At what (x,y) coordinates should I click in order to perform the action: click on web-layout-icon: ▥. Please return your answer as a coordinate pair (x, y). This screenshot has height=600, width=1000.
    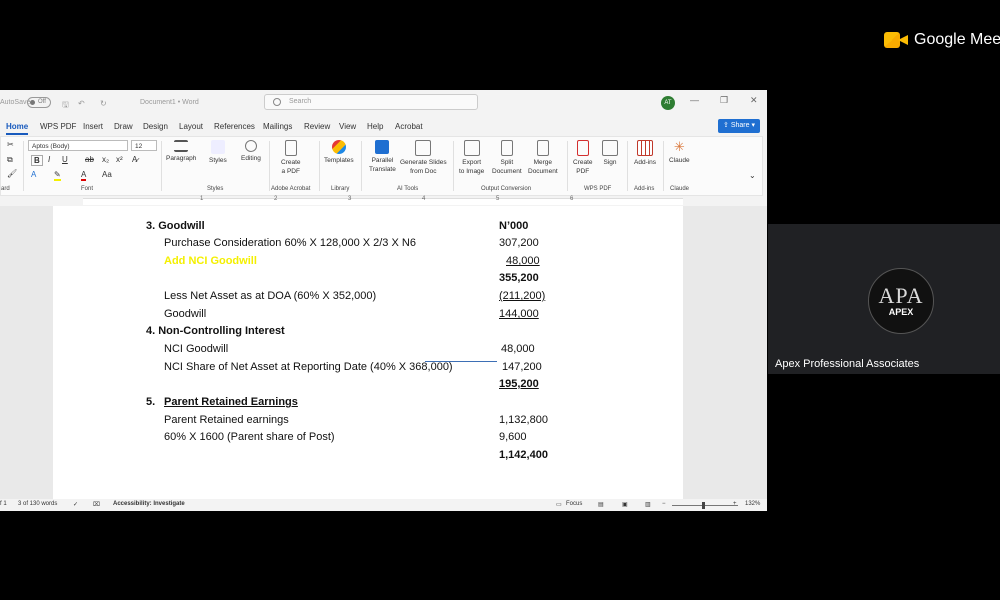
    Looking at the image, I should click on (648, 504).